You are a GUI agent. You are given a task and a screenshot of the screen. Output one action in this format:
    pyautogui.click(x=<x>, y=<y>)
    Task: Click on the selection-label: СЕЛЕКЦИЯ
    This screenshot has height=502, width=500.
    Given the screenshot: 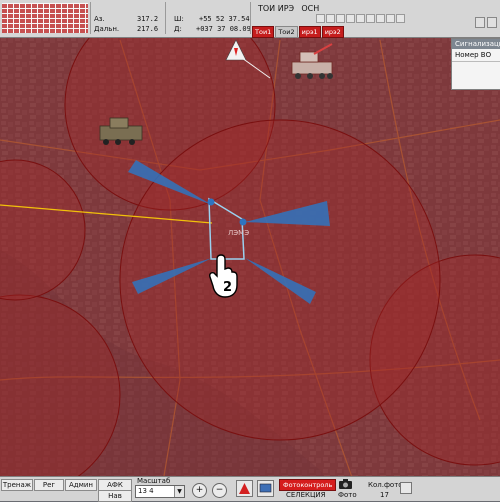 What is the action you would take?
    pyautogui.click(x=306, y=495)
    